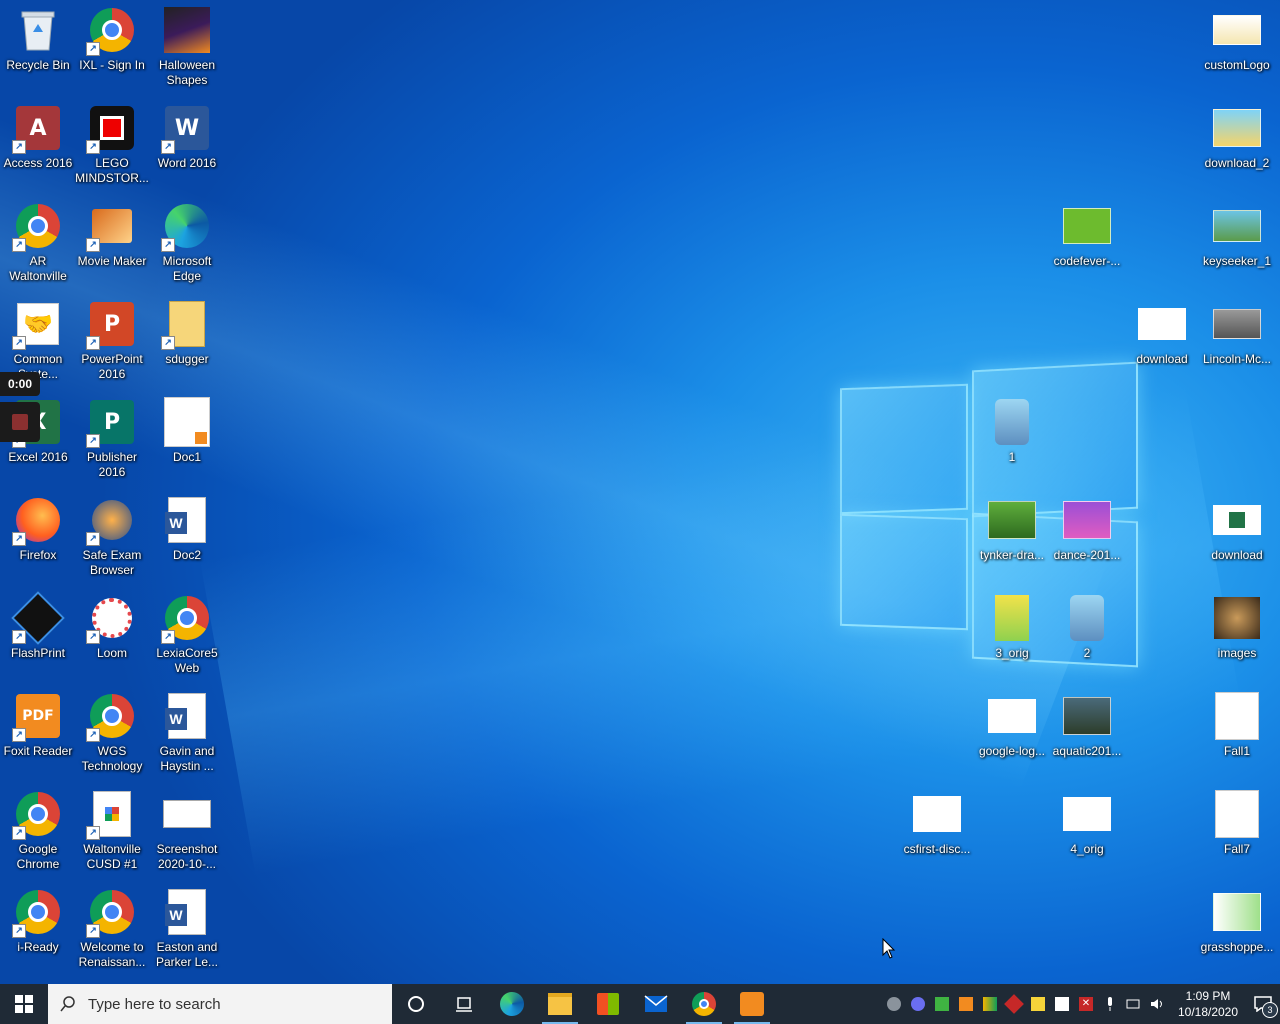  What do you see at coordinates (942, 1004) in the screenshot?
I see `tray-green-app` at bounding box center [942, 1004].